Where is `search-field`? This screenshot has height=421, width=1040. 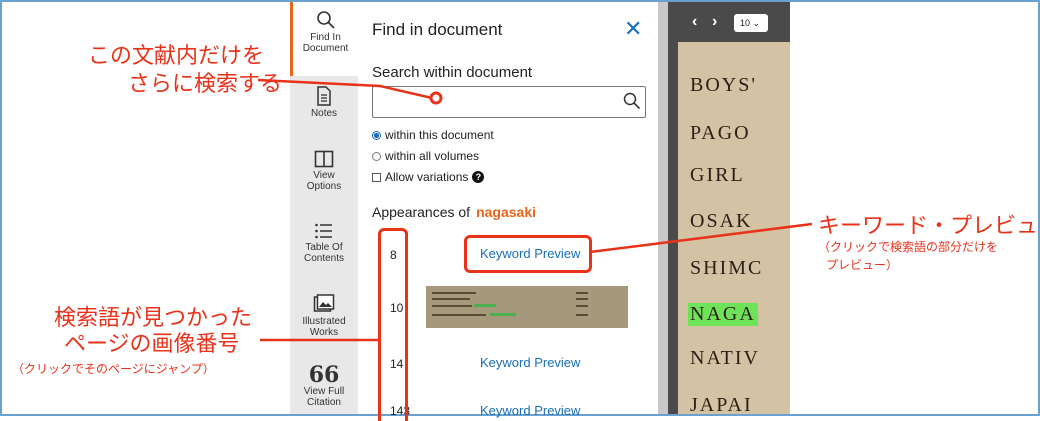 search-field is located at coordinates (509, 102).